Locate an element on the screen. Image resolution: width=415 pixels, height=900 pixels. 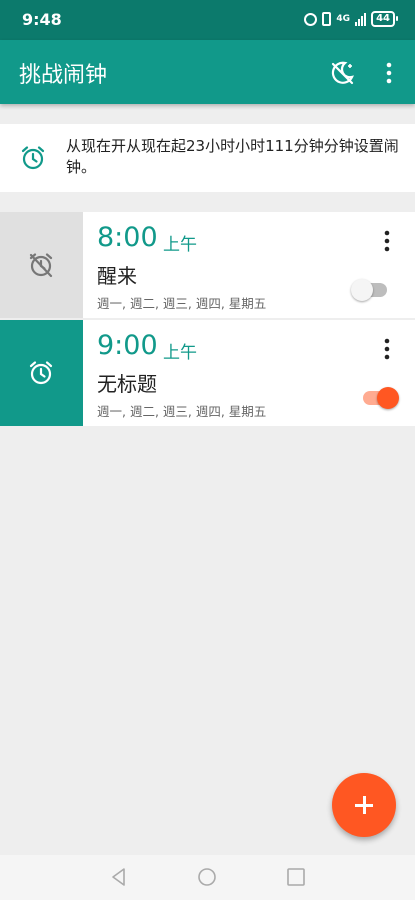
back-icon is located at coordinates (119, 877).